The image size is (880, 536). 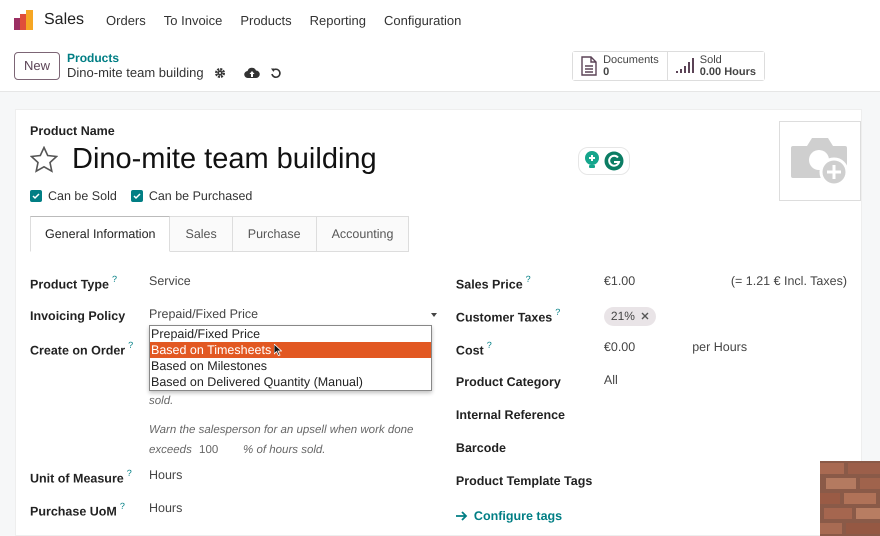 What do you see at coordinates (200, 196) in the screenshot?
I see `checkbox-label: Can be Purchased` at bounding box center [200, 196].